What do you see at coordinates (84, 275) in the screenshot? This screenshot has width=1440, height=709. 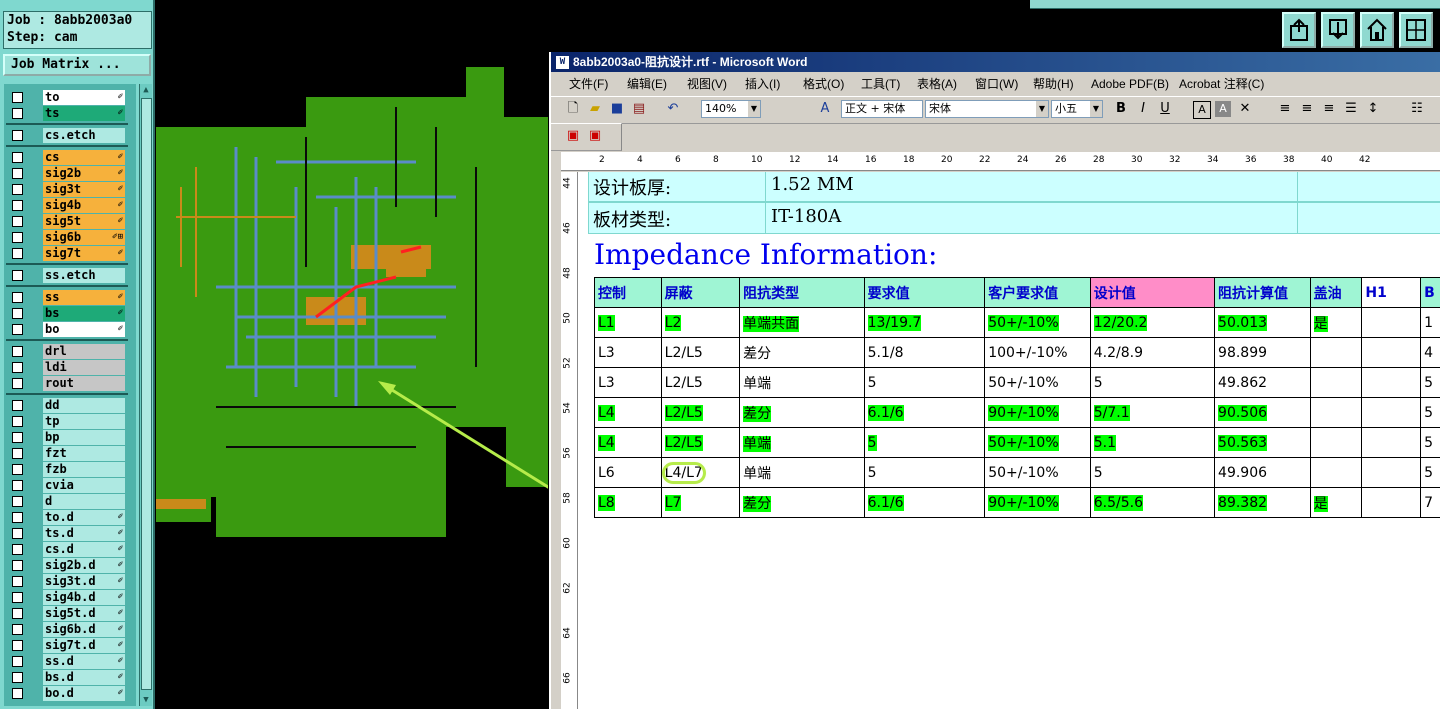 I see `layer-name: ss.etch` at bounding box center [84, 275].